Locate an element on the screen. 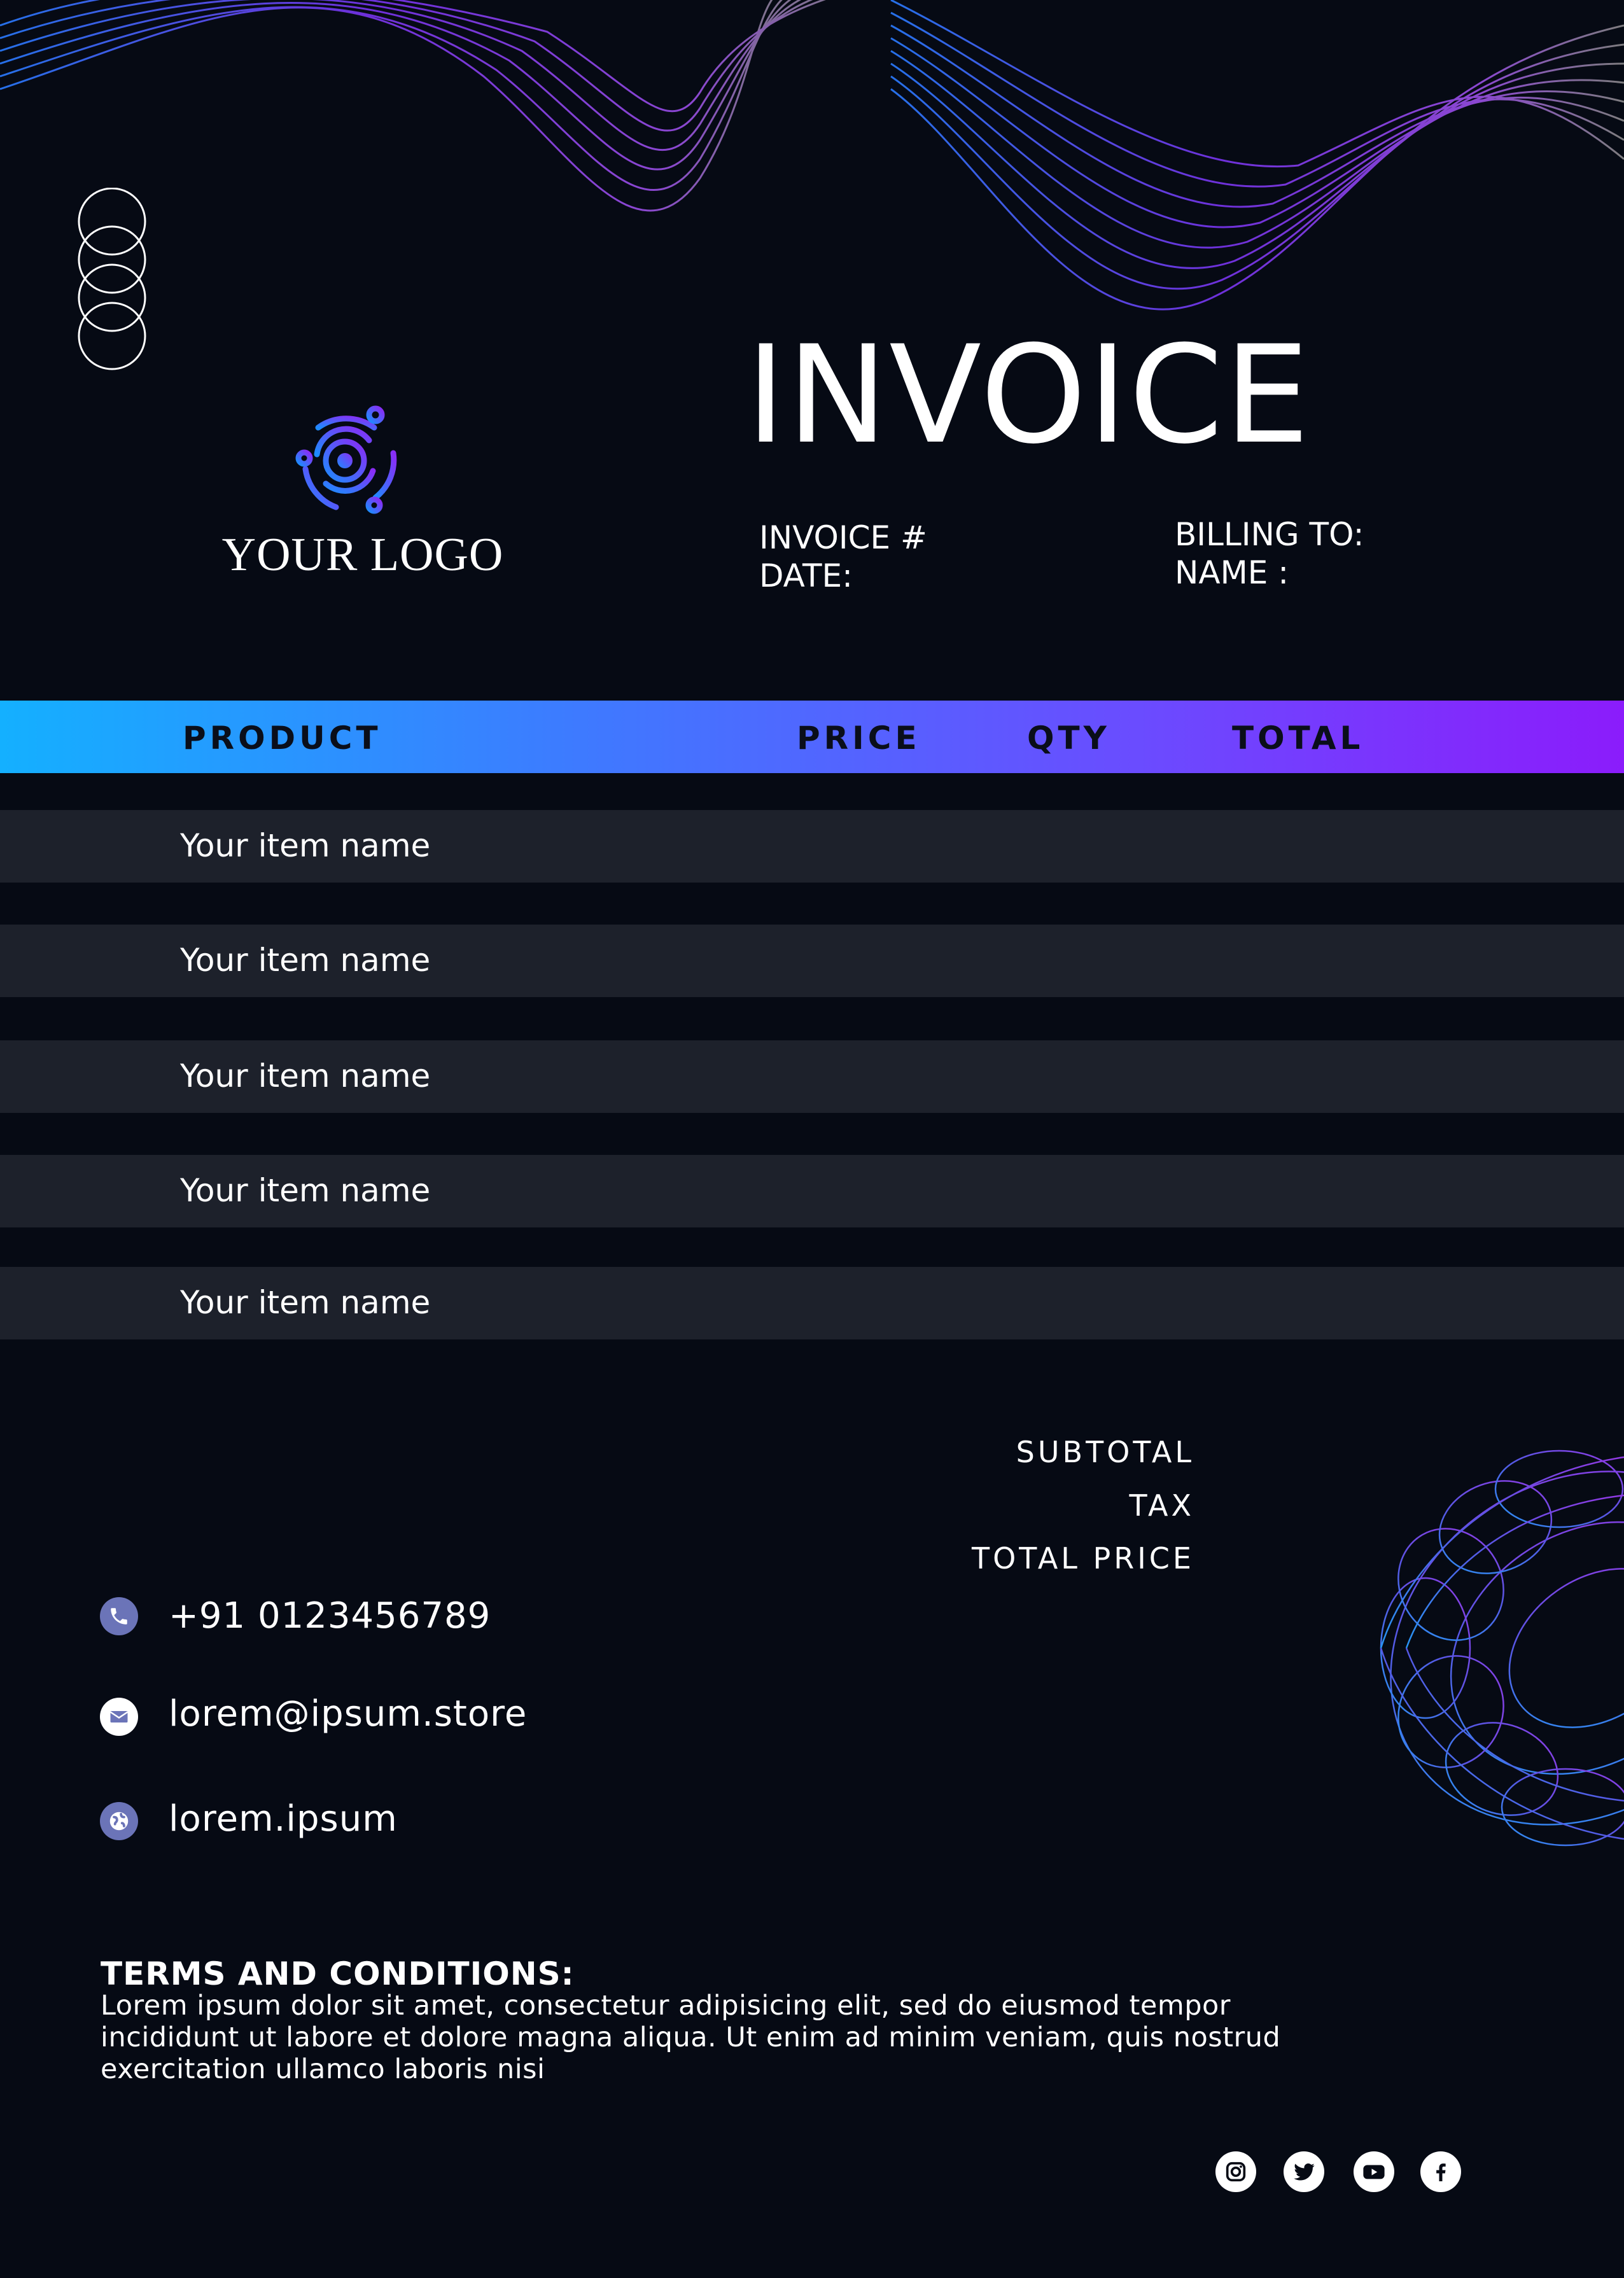 Image resolution: width=1624 pixels, height=2278 pixels. phone-number: +91 0123456789 is located at coordinates (330, 1616).